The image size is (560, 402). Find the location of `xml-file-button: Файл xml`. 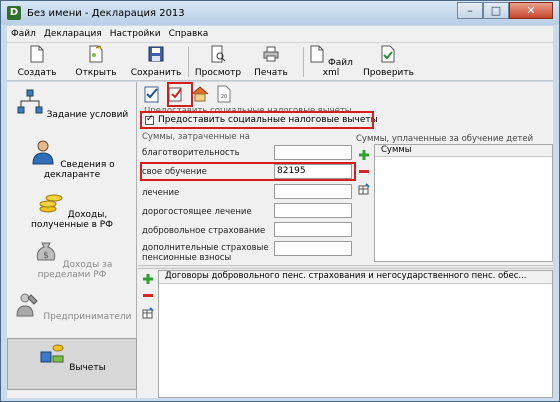

xml-file-button: Файл xml is located at coordinates (331, 61).